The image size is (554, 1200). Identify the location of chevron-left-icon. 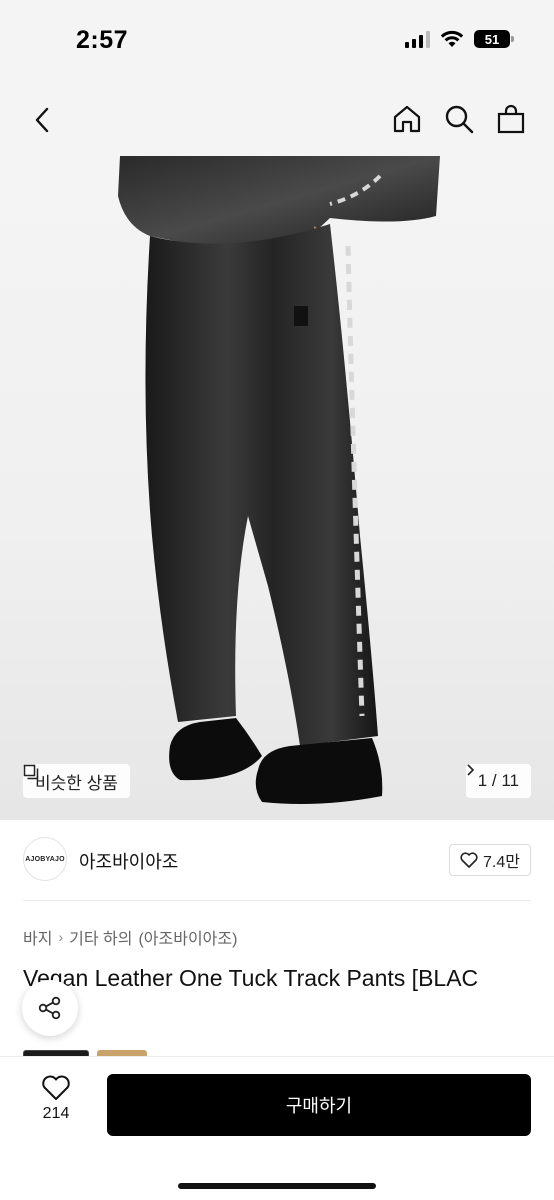
(42, 120).